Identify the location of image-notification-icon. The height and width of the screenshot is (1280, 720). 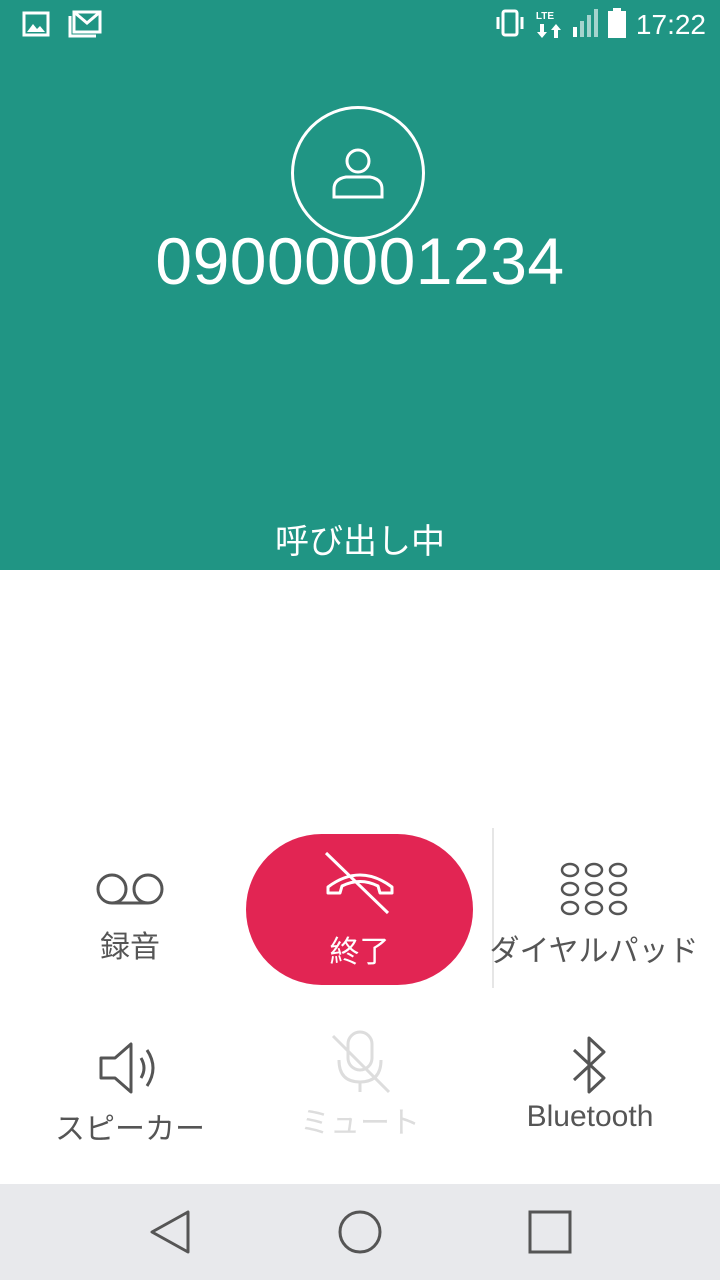
(36, 26).